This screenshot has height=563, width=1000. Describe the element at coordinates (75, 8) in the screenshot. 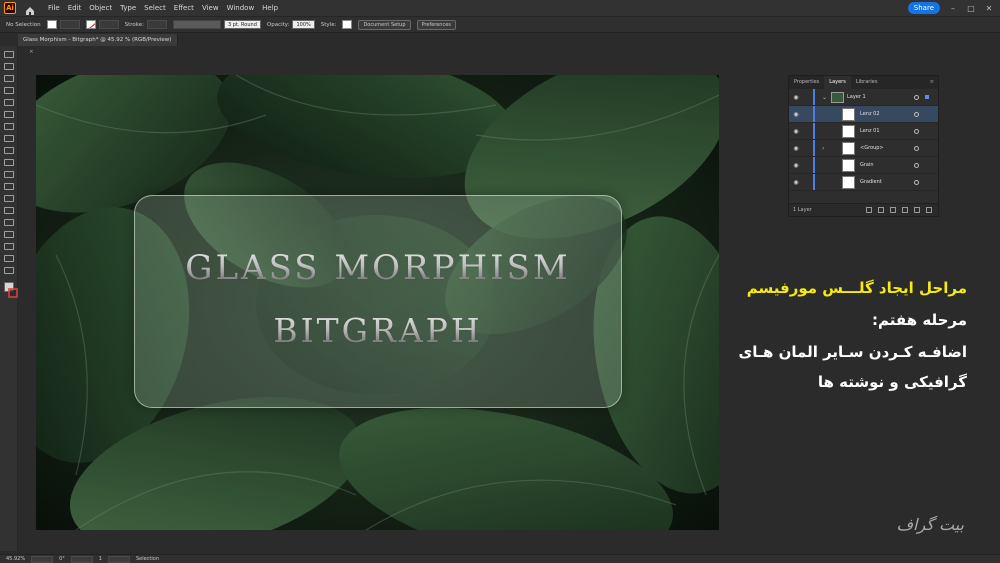

I see `menu-edit: Edit` at that location.